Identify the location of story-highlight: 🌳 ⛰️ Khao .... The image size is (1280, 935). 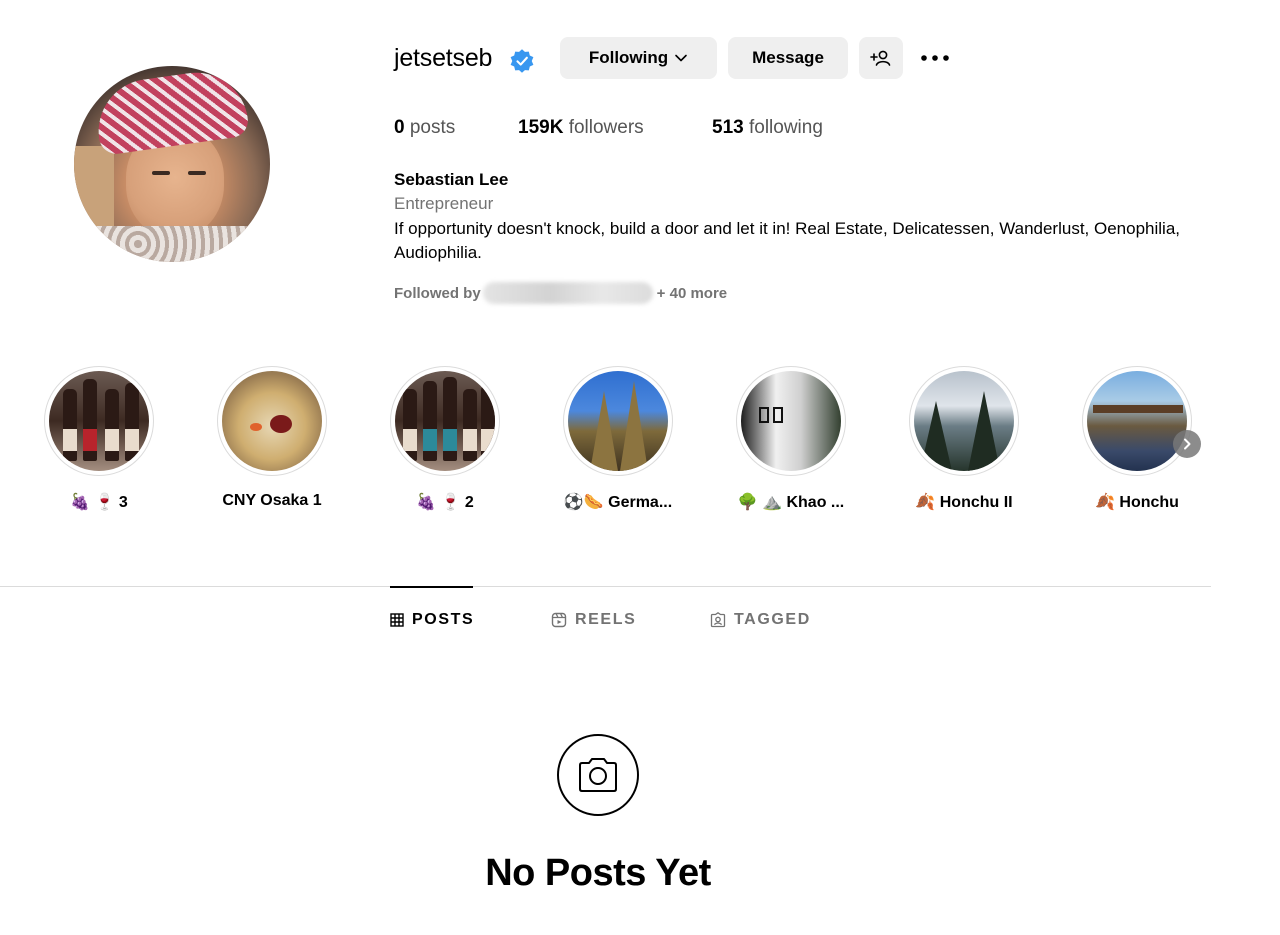
(791, 439).